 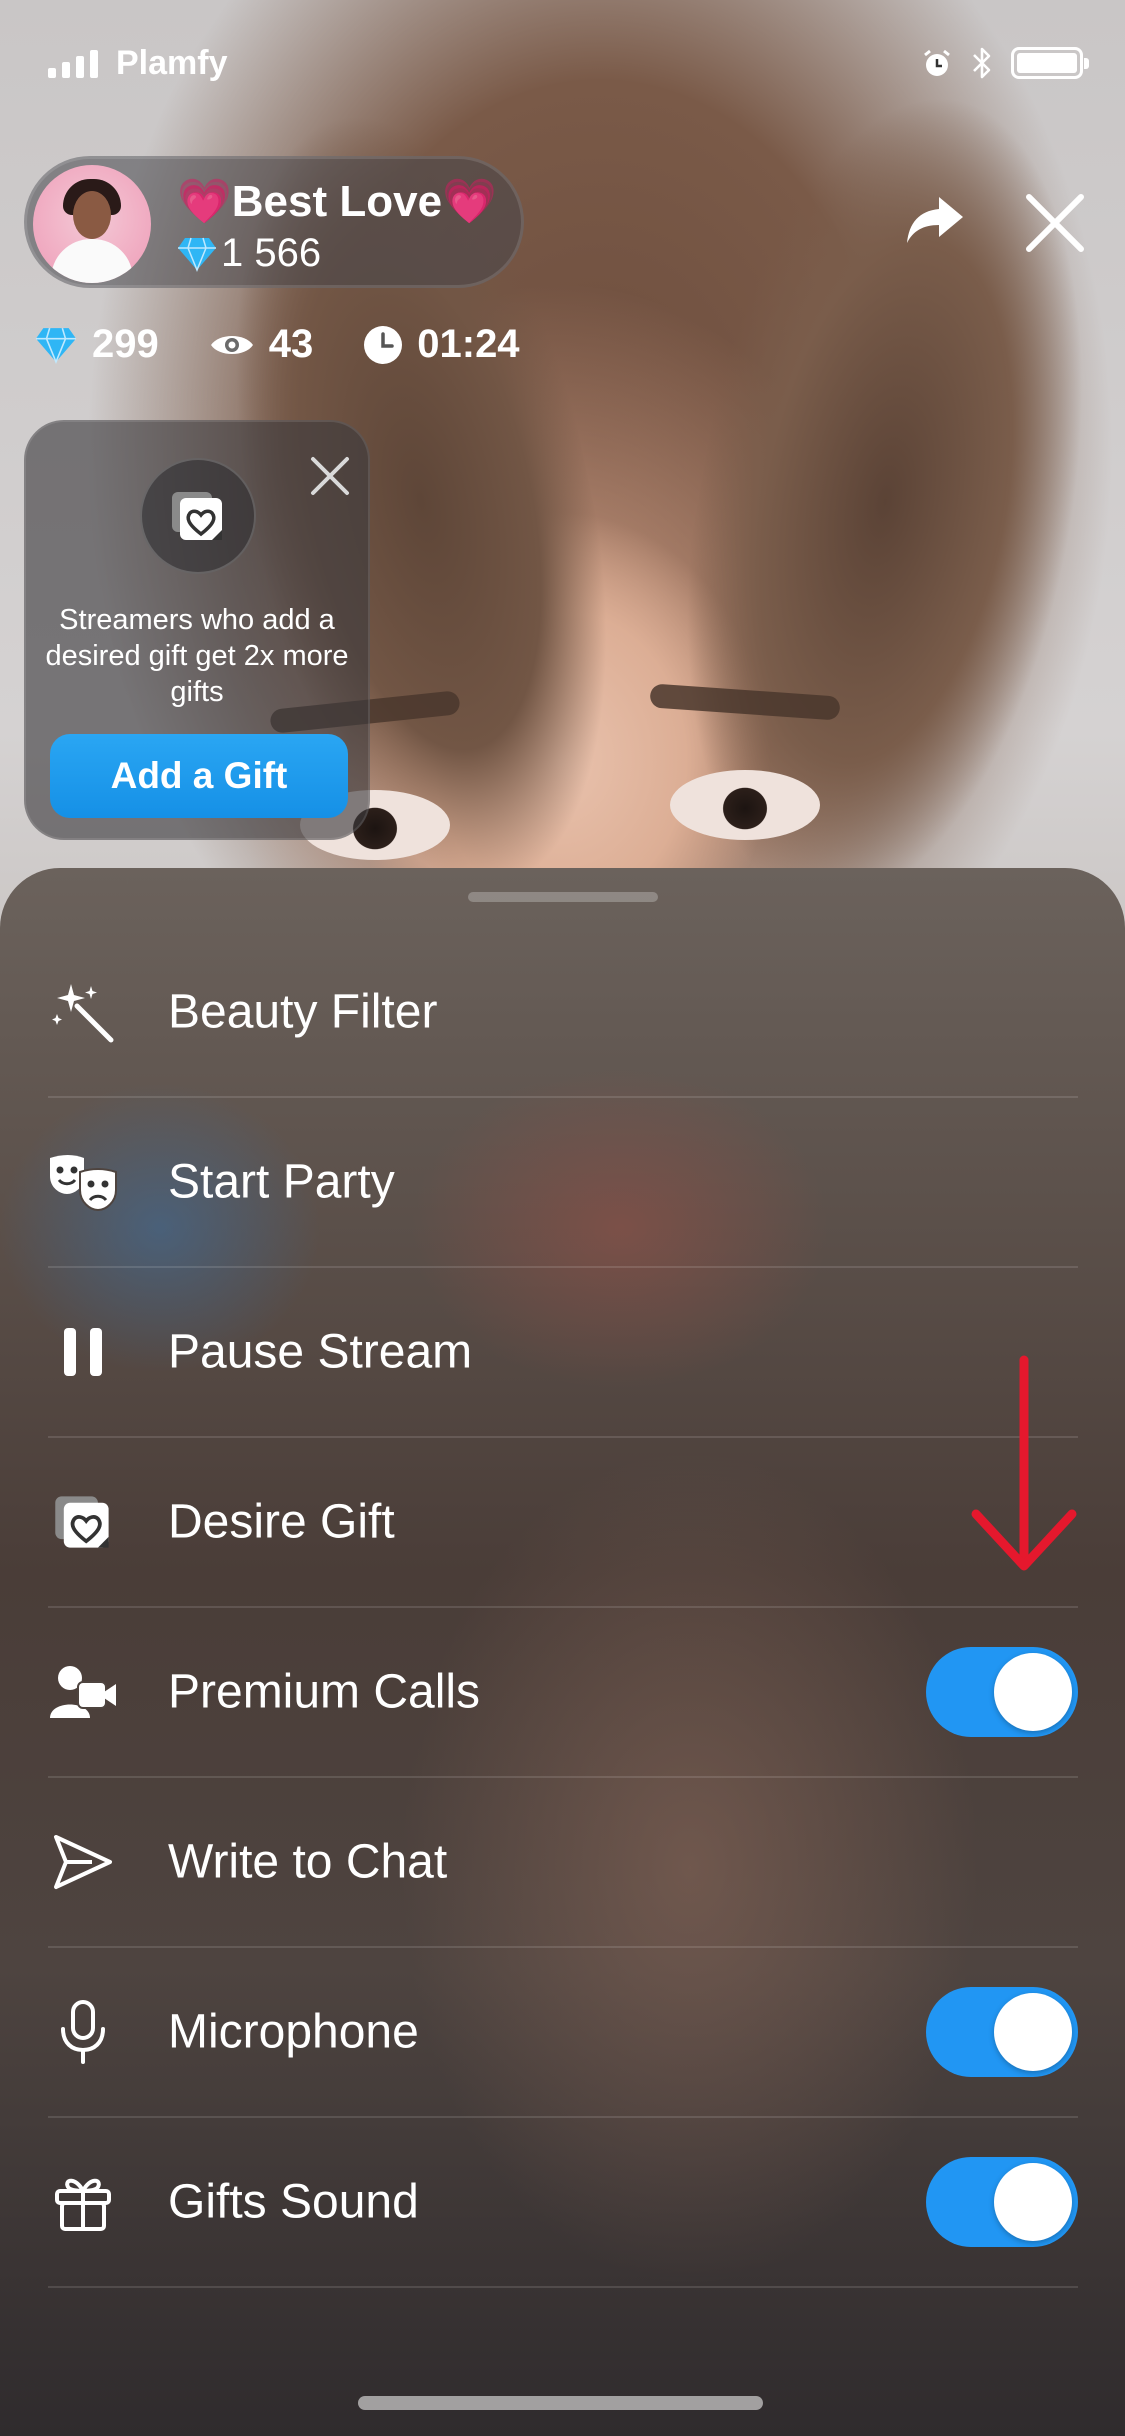 I want to click on tip-icon-badge, so click(x=198, y=516).